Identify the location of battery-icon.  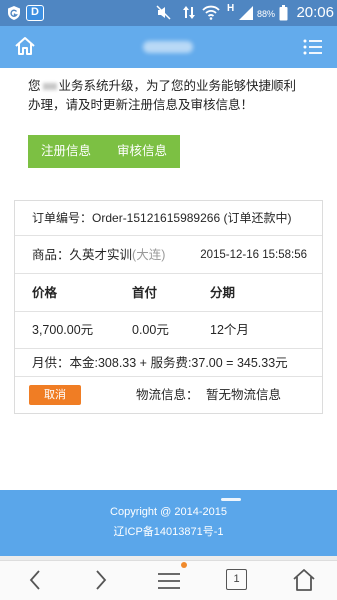
(283, 13).